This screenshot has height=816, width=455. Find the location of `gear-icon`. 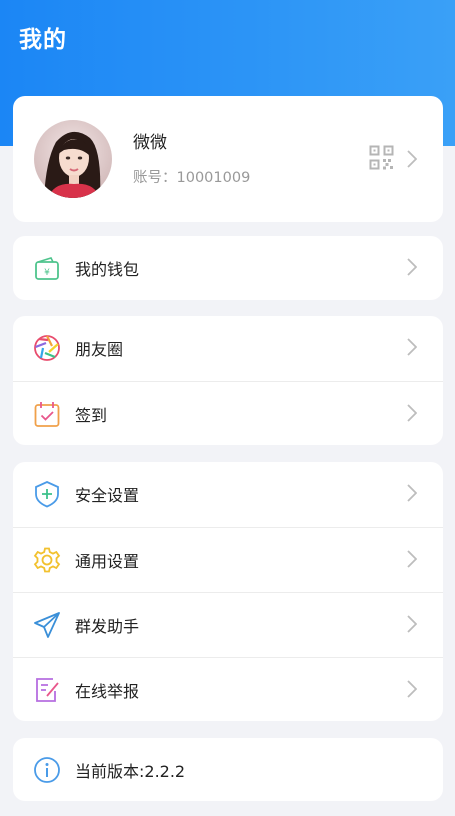

gear-icon is located at coordinates (47, 560).